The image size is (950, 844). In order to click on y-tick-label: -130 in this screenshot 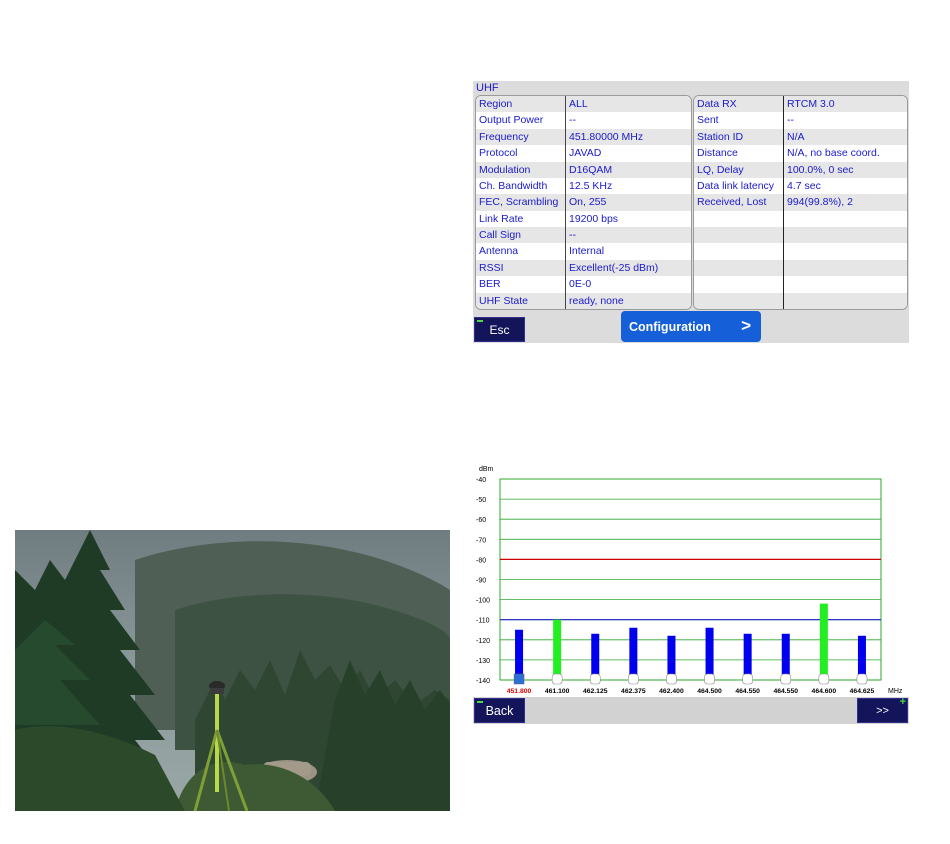, I will do `click(483, 661)`.